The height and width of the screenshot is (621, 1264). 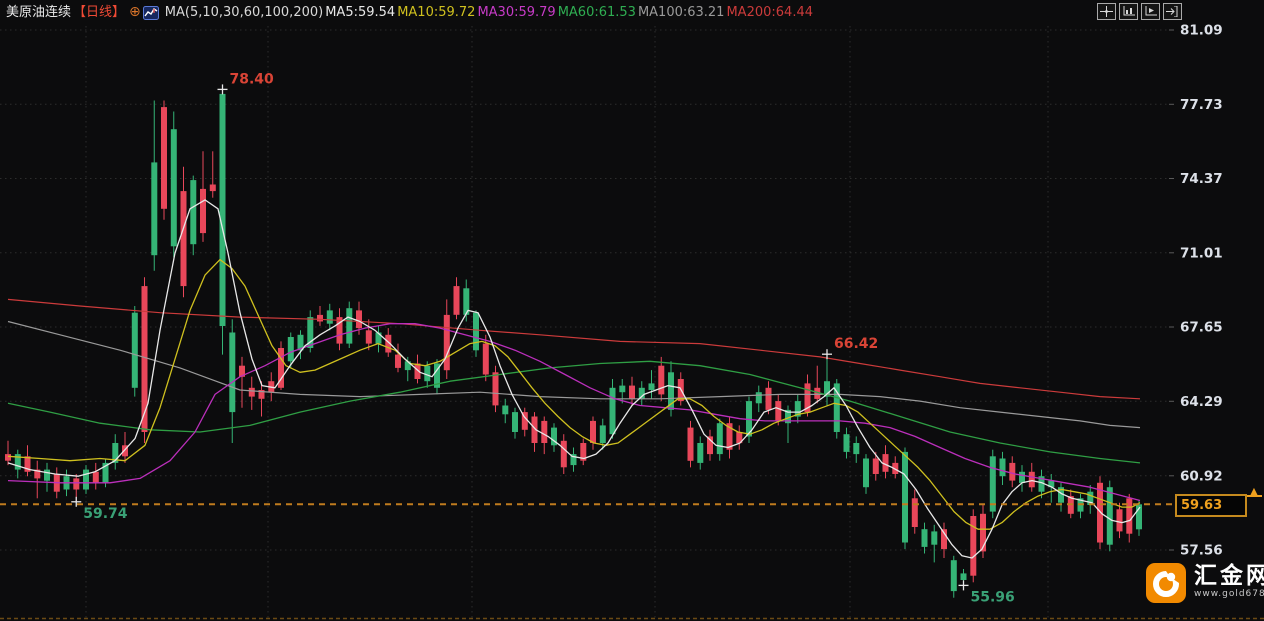 I want to click on logo-url: www.gold678.com, so click(x=1229, y=594).